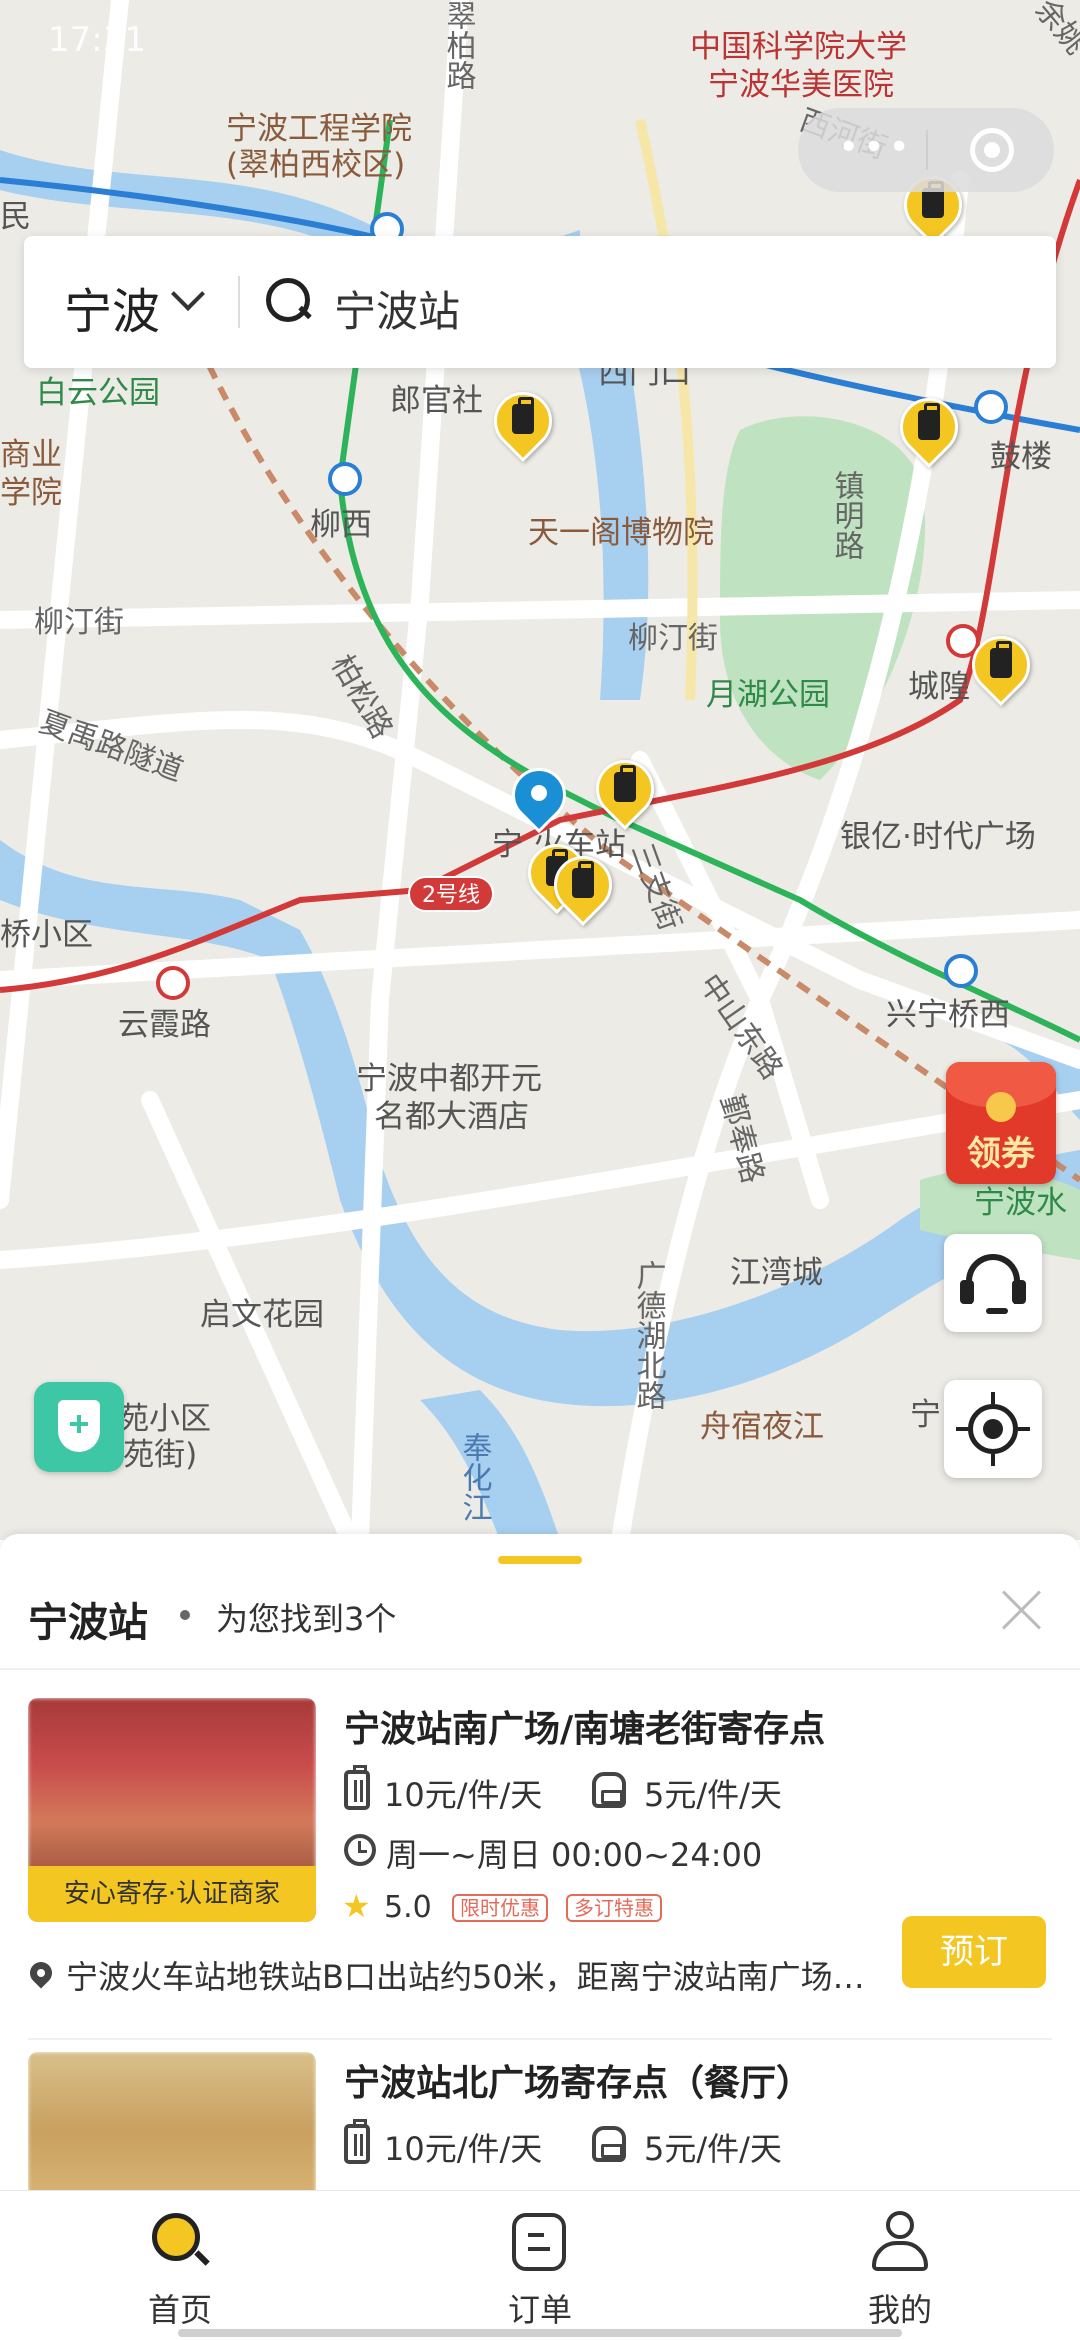  What do you see at coordinates (341, 525) in the screenshot?
I see `map-label: 柳西` at bounding box center [341, 525].